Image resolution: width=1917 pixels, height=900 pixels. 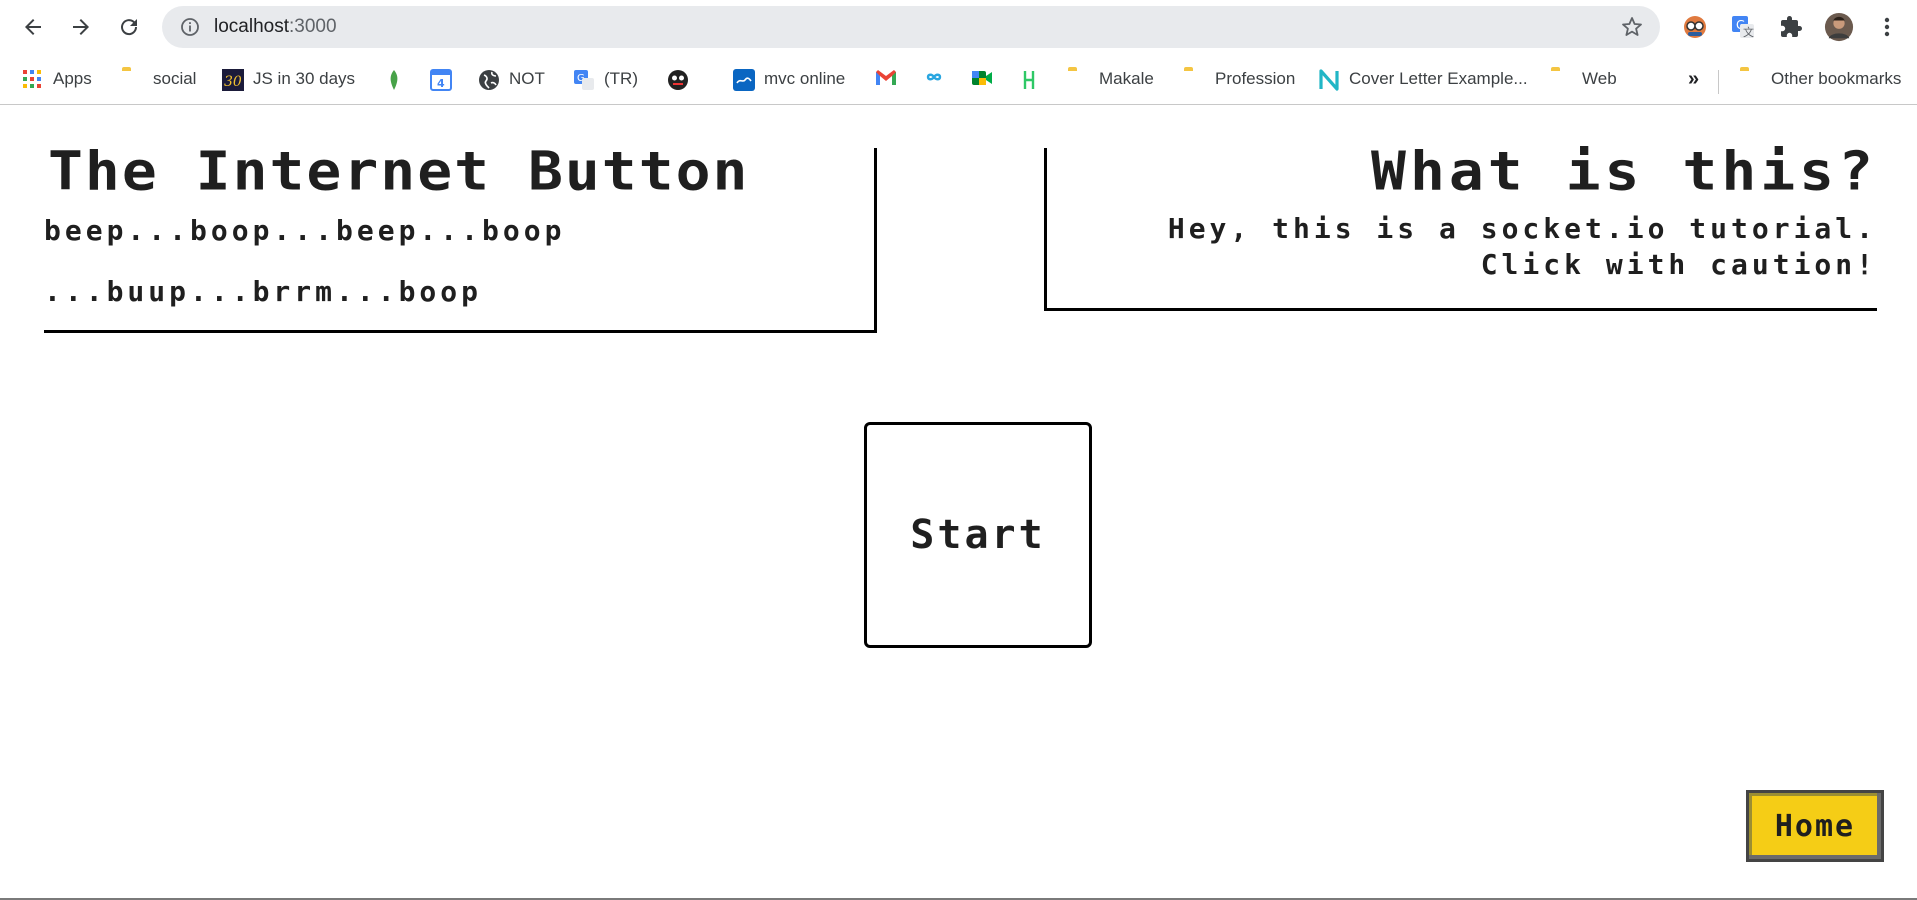 What do you see at coordinates (583, 79) in the screenshot?
I see `translate-icon: G` at bounding box center [583, 79].